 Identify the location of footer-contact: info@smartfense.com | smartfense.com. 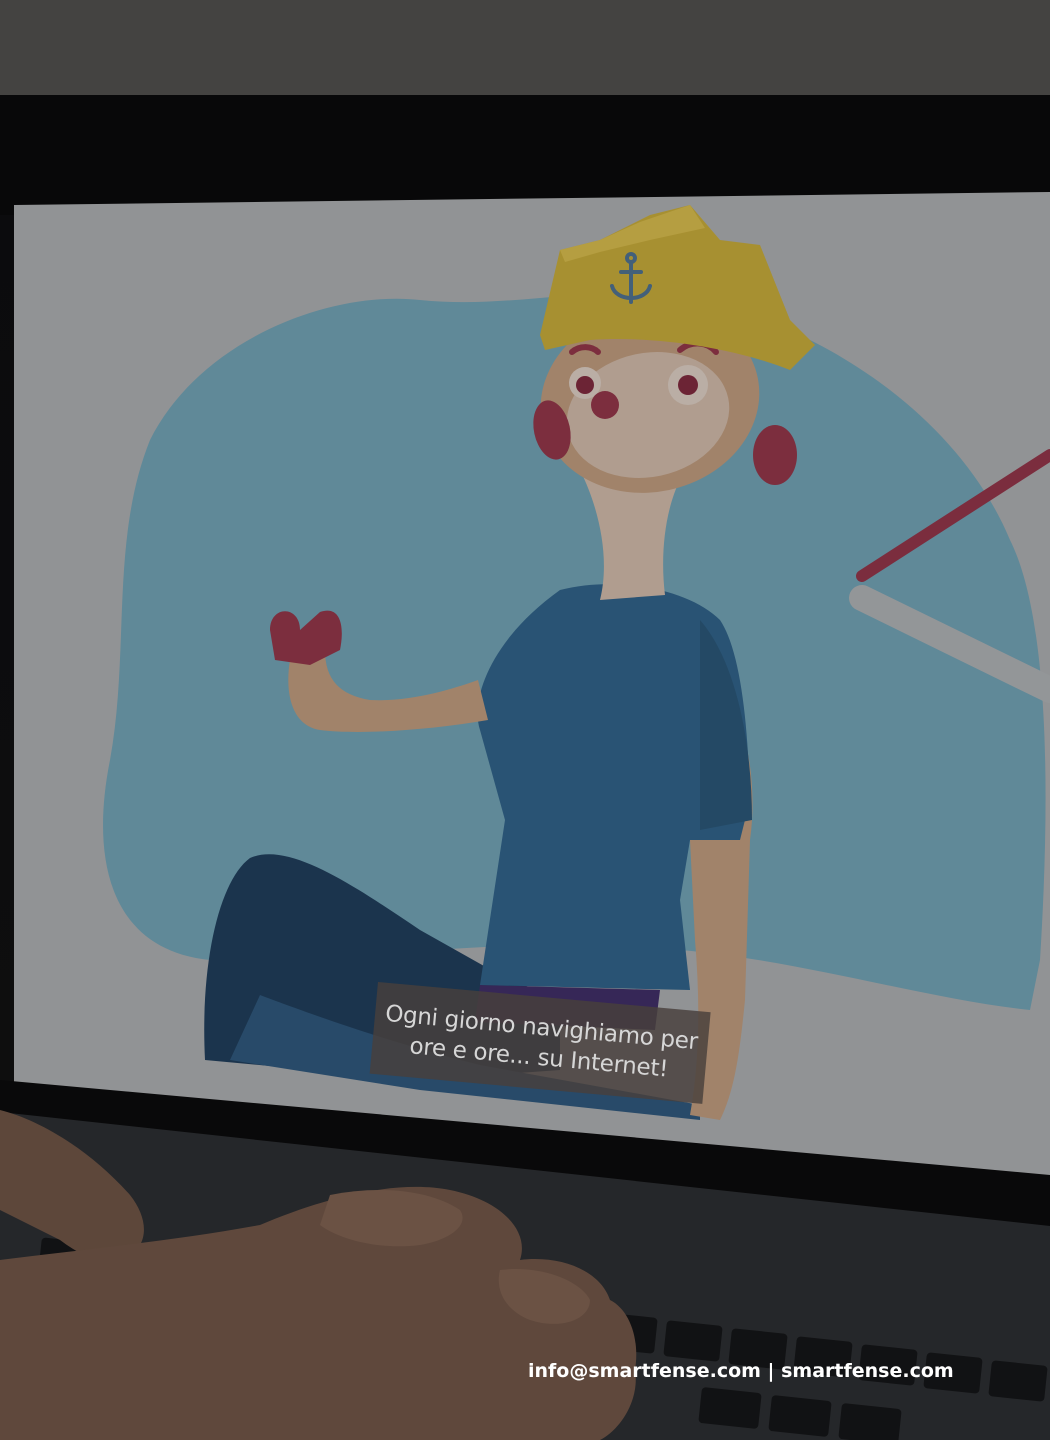
(741, 1371).